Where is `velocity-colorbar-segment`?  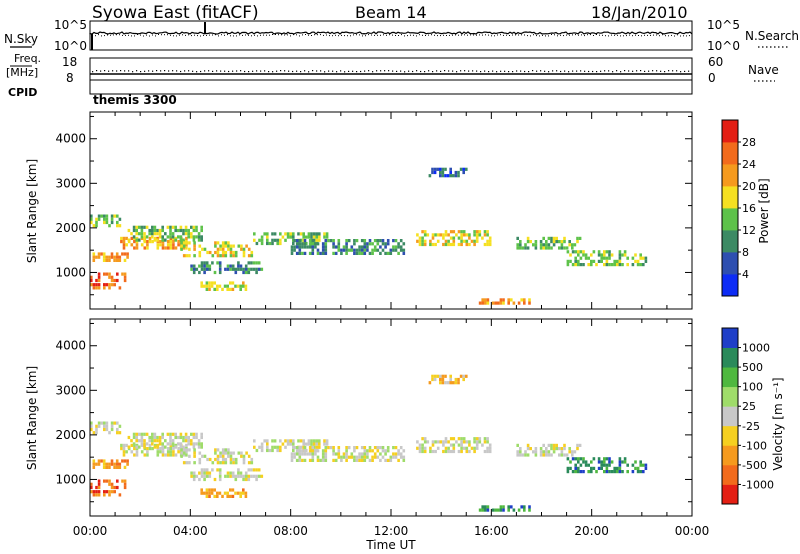
velocity-colorbar-segment is located at coordinates (730, 494).